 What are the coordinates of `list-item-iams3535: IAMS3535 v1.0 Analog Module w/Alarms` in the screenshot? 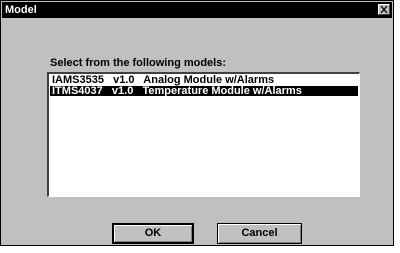 It's located at (204, 80).